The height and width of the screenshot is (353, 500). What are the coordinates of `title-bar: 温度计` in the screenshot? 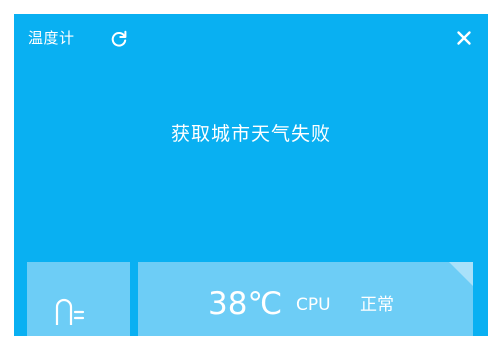 It's located at (251, 38).